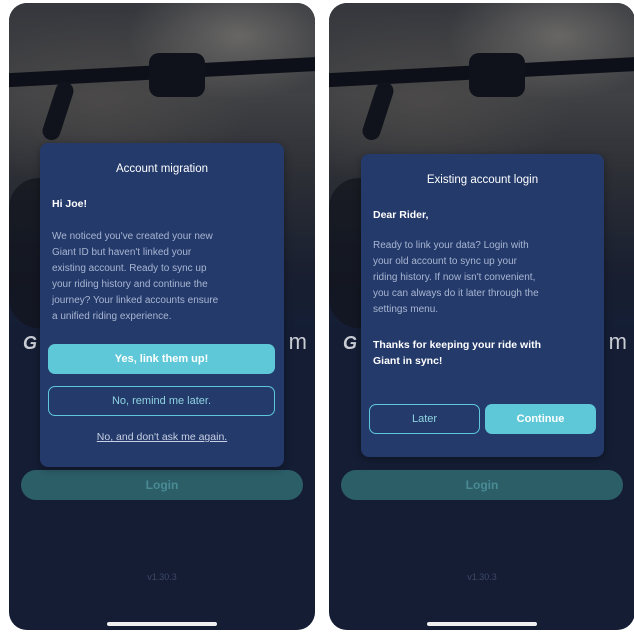 Image resolution: width=634 pixels, height=632 pixels. What do you see at coordinates (445, 261) in the screenshot?
I see `body-line: your old account to sync up your` at bounding box center [445, 261].